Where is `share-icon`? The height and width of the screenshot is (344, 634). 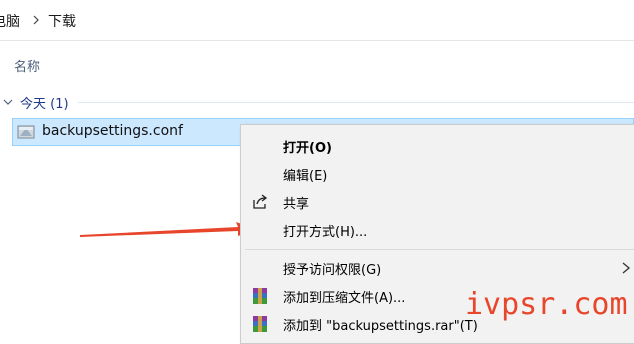 share-icon is located at coordinates (260, 201).